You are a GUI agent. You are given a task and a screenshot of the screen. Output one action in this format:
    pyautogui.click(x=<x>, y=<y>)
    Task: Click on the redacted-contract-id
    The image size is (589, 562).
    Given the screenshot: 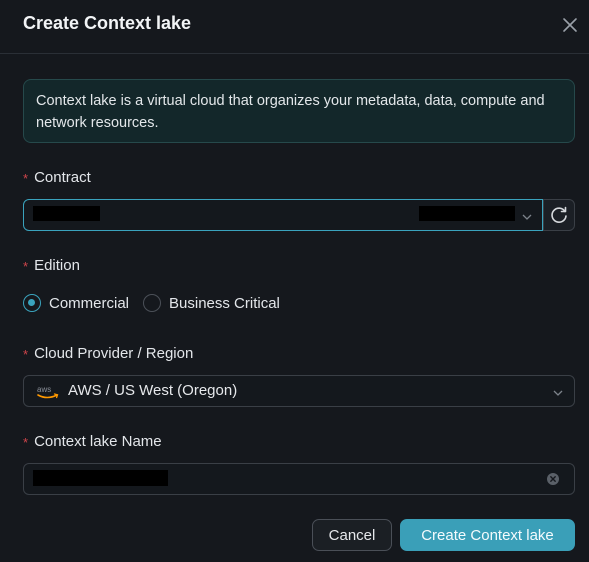 What is the action you would take?
    pyautogui.click(x=467, y=213)
    